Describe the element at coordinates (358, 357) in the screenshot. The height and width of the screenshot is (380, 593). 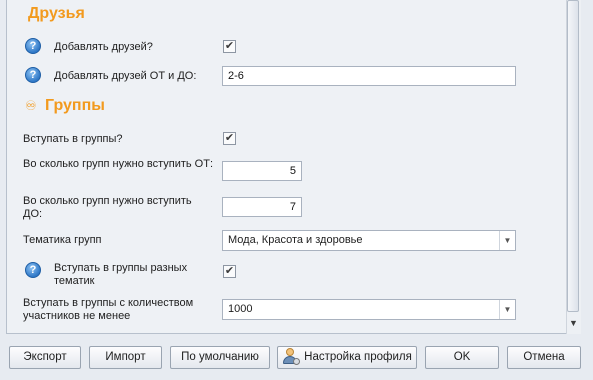
I see `profile-settings-label: Настройка профиля` at that location.